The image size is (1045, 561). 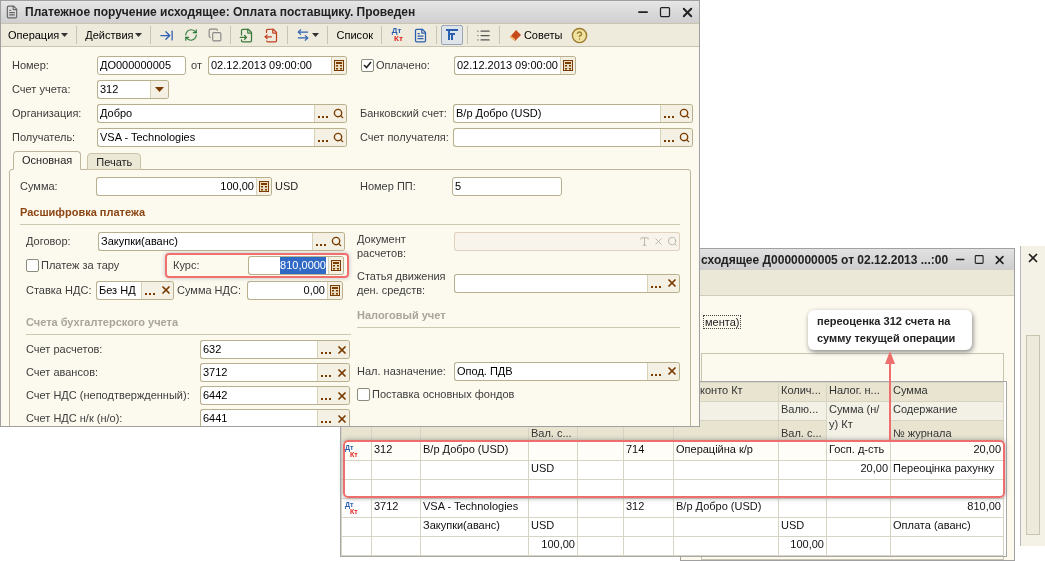 I want to click on operation-menu: Операция, so click(x=38, y=35).